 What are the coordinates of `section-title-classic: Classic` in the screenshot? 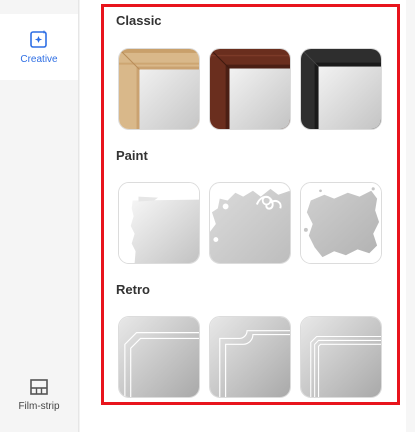 It's located at (139, 20).